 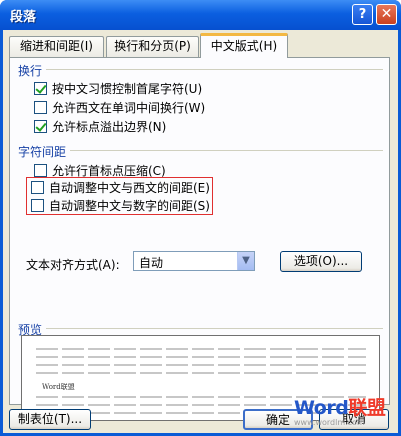 What do you see at coordinates (362, 14) in the screenshot?
I see `help-button: ?` at bounding box center [362, 14].